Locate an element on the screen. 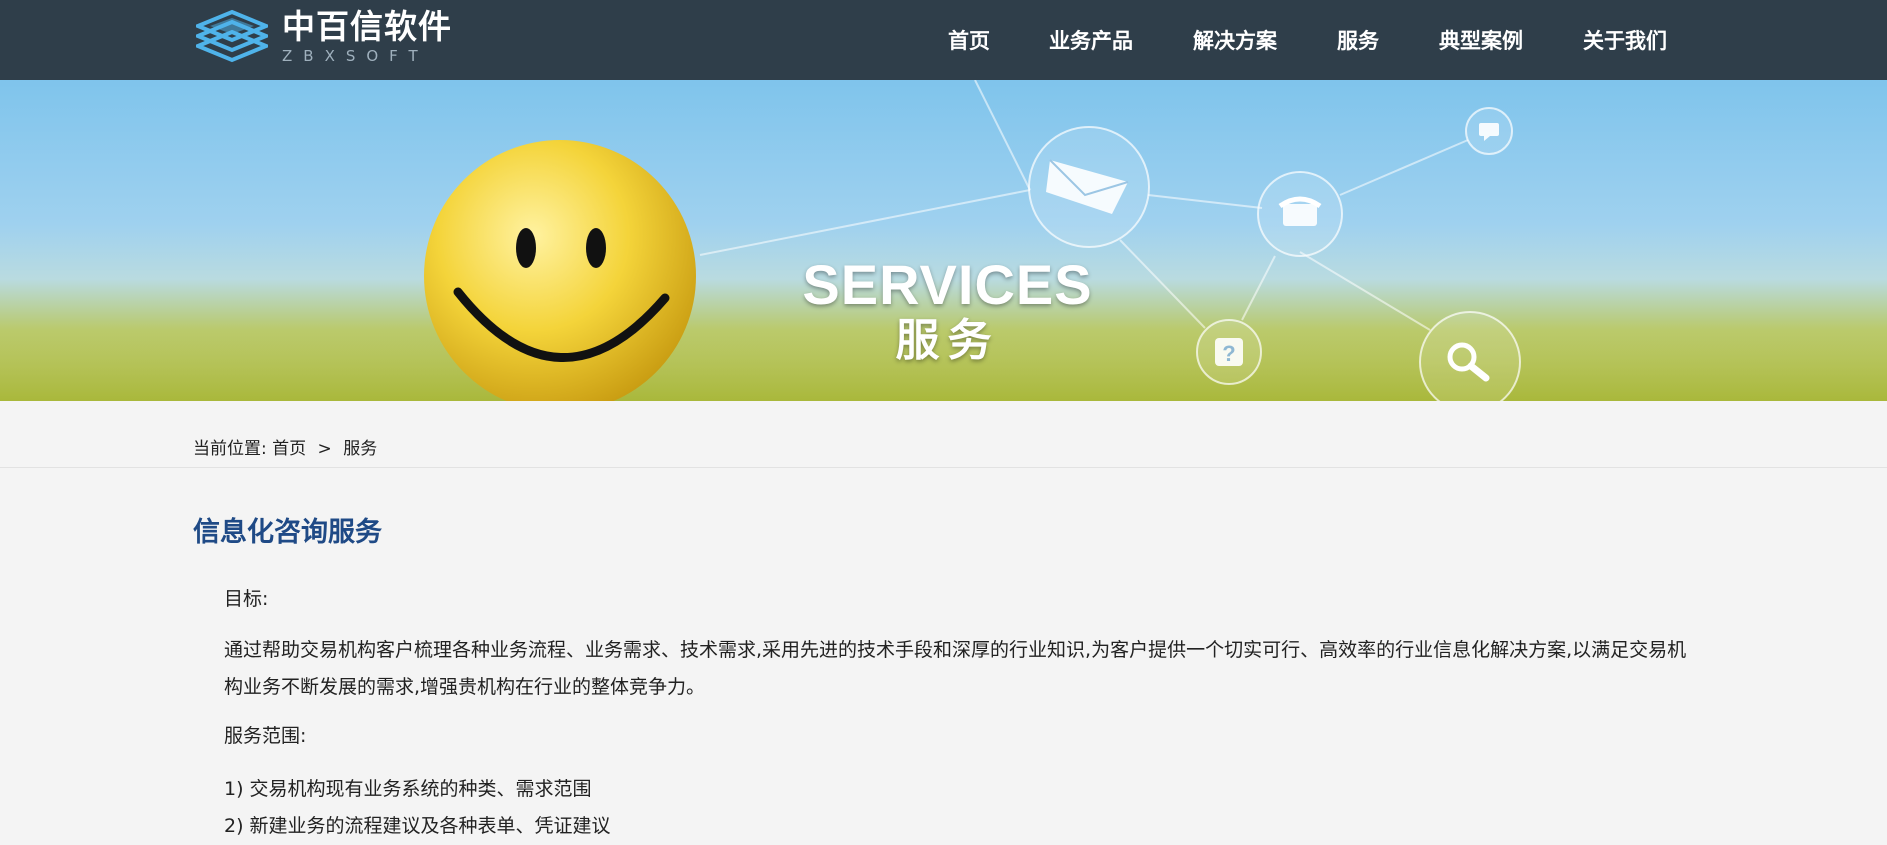 The height and width of the screenshot is (845, 1887). nav-solutions: 解决方案 is located at coordinates (1235, 40).